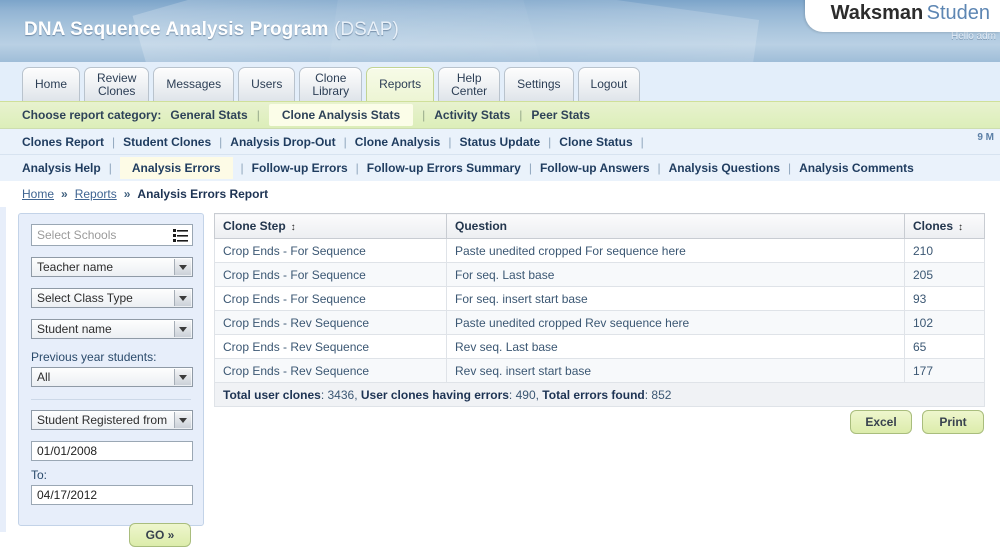 Image resolution: width=1000 pixels, height=547 pixels. I want to click on subnav-status-update: Status Update, so click(499, 142).